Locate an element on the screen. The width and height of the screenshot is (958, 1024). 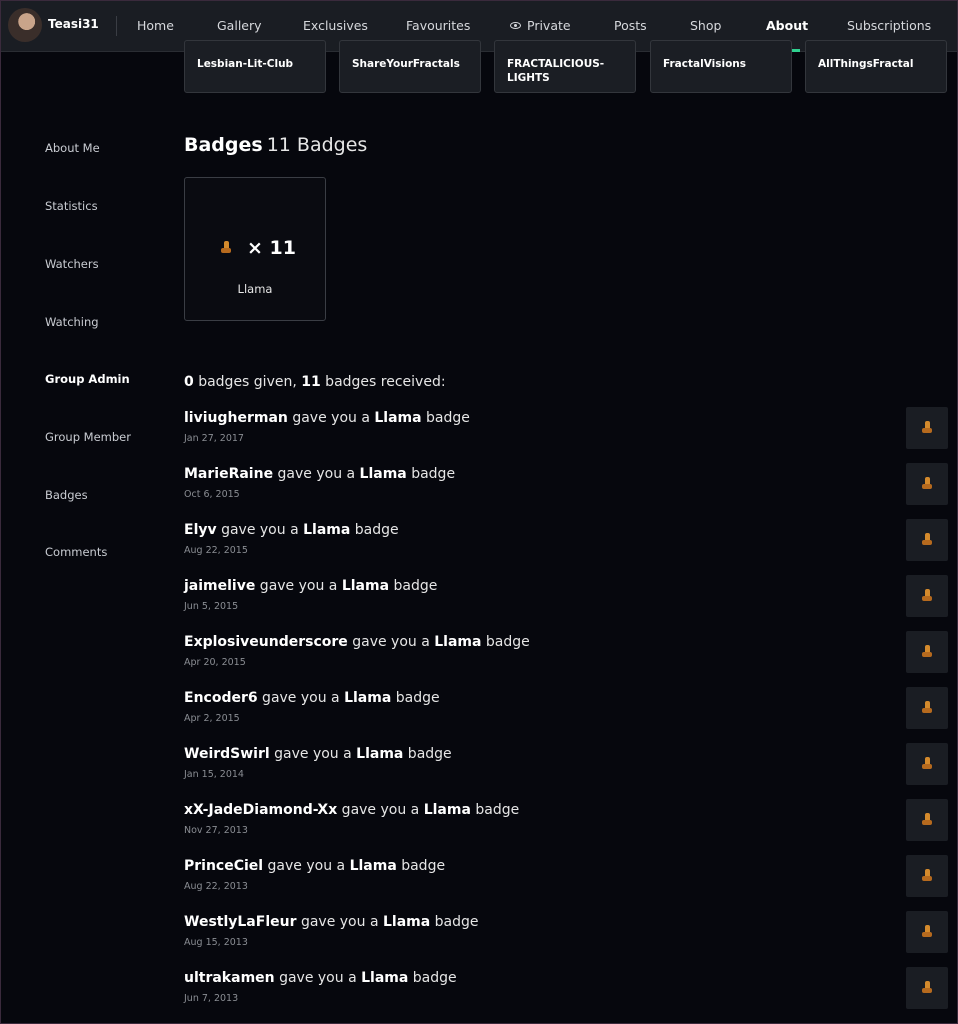
group-card: FractalVisions is located at coordinates (721, 66).